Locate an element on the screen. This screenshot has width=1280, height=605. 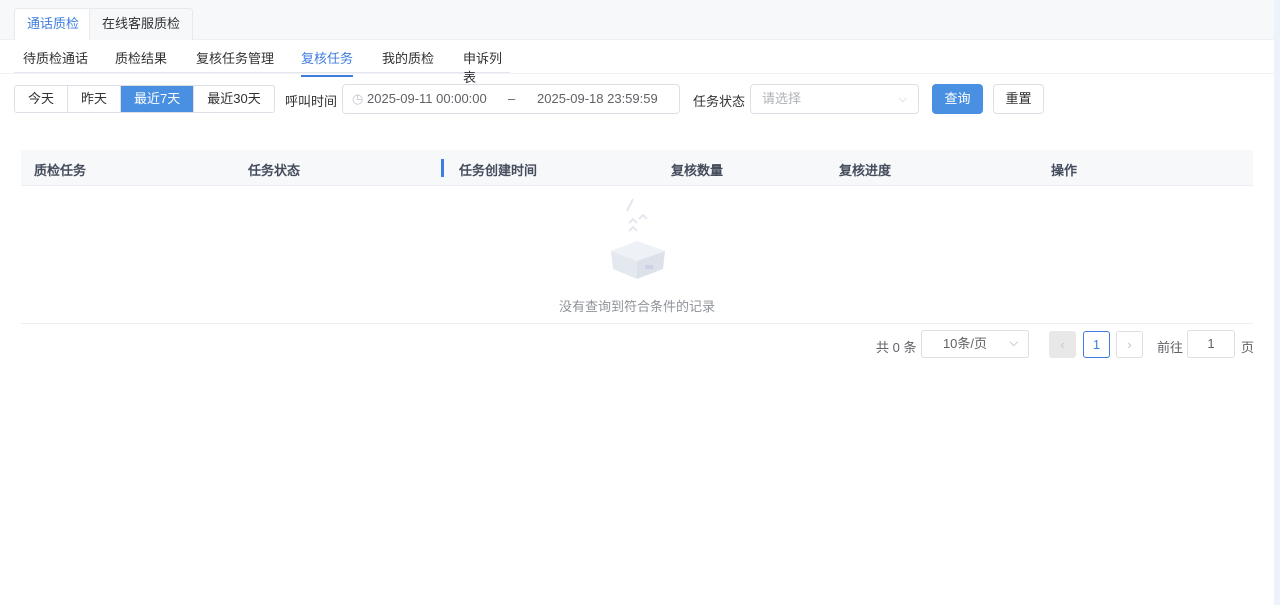
date-yesterday: 昨天 is located at coordinates (95, 99).